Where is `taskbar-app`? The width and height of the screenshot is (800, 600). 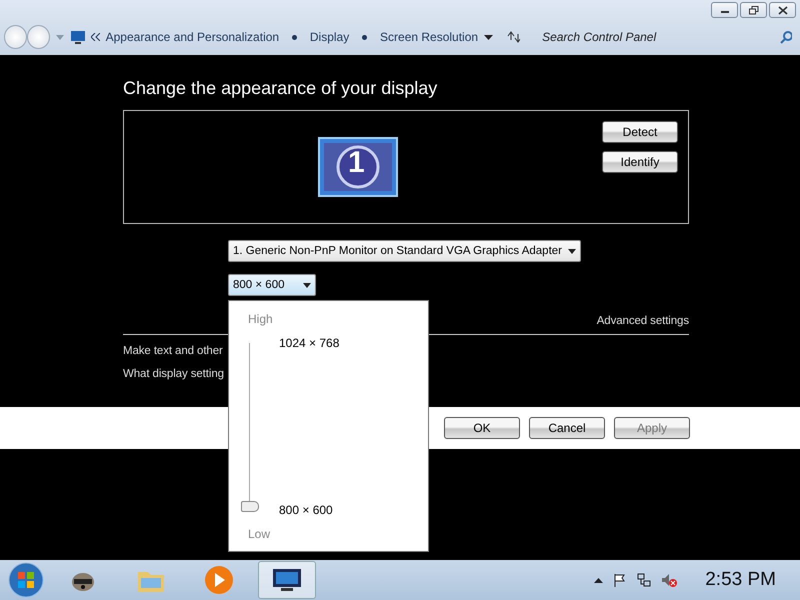
taskbar-app is located at coordinates (287, 580).